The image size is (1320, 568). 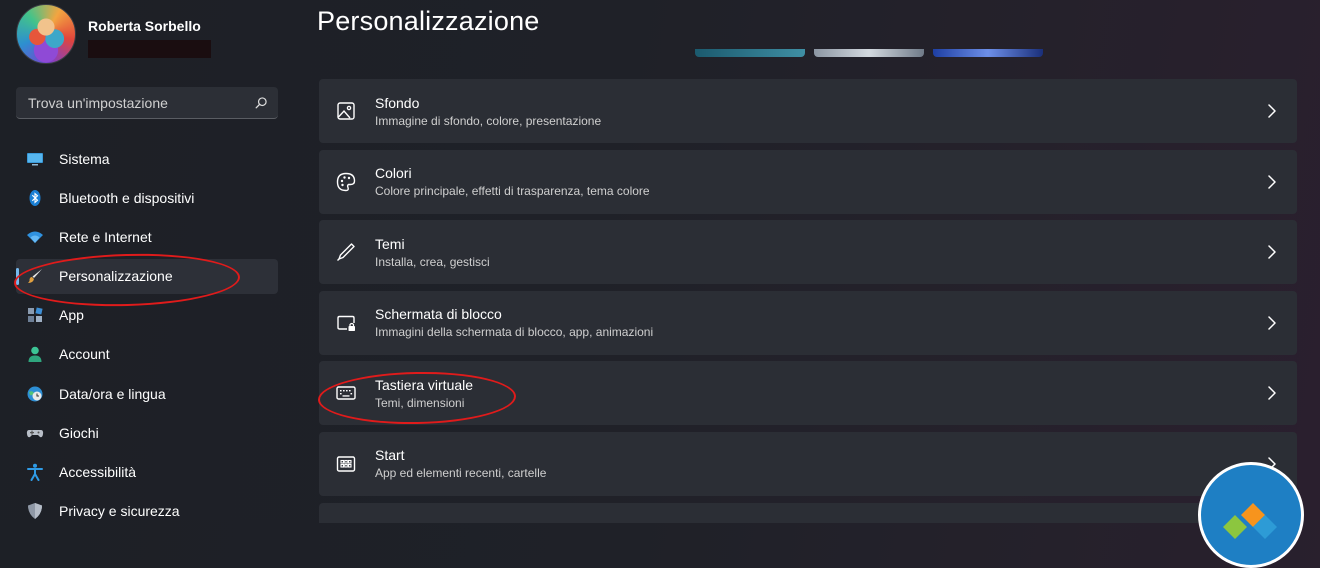 What do you see at coordinates (147, 472) in the screenshot?
I see `sidebar-item-accessibilita: Accessibilità` at bounding box center [147, 472].